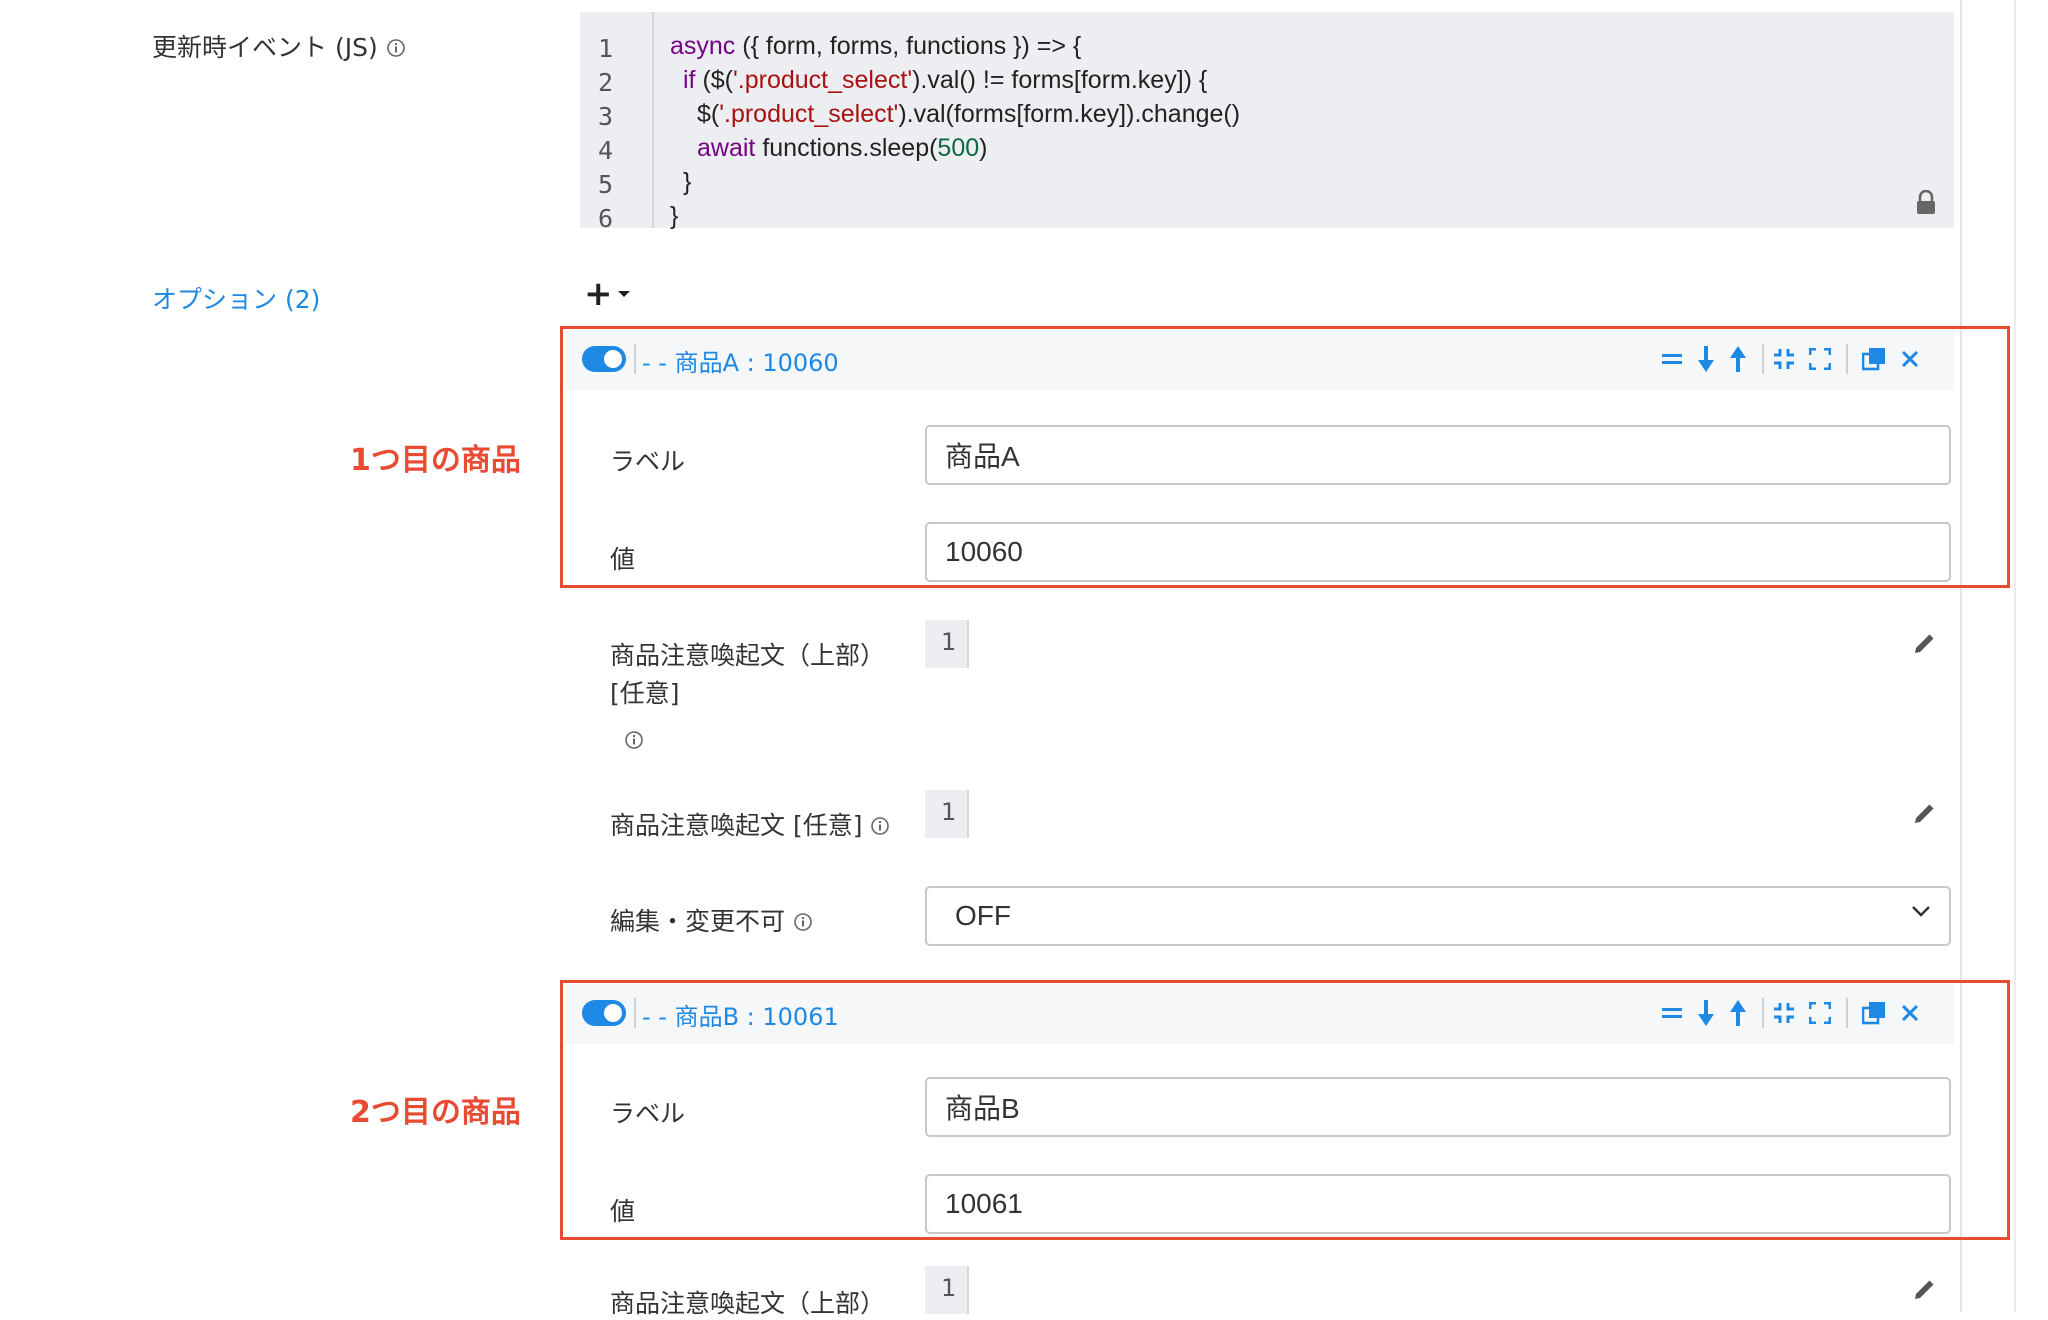  I want to click on notice-top-optional: [任意], so click(645, 693).